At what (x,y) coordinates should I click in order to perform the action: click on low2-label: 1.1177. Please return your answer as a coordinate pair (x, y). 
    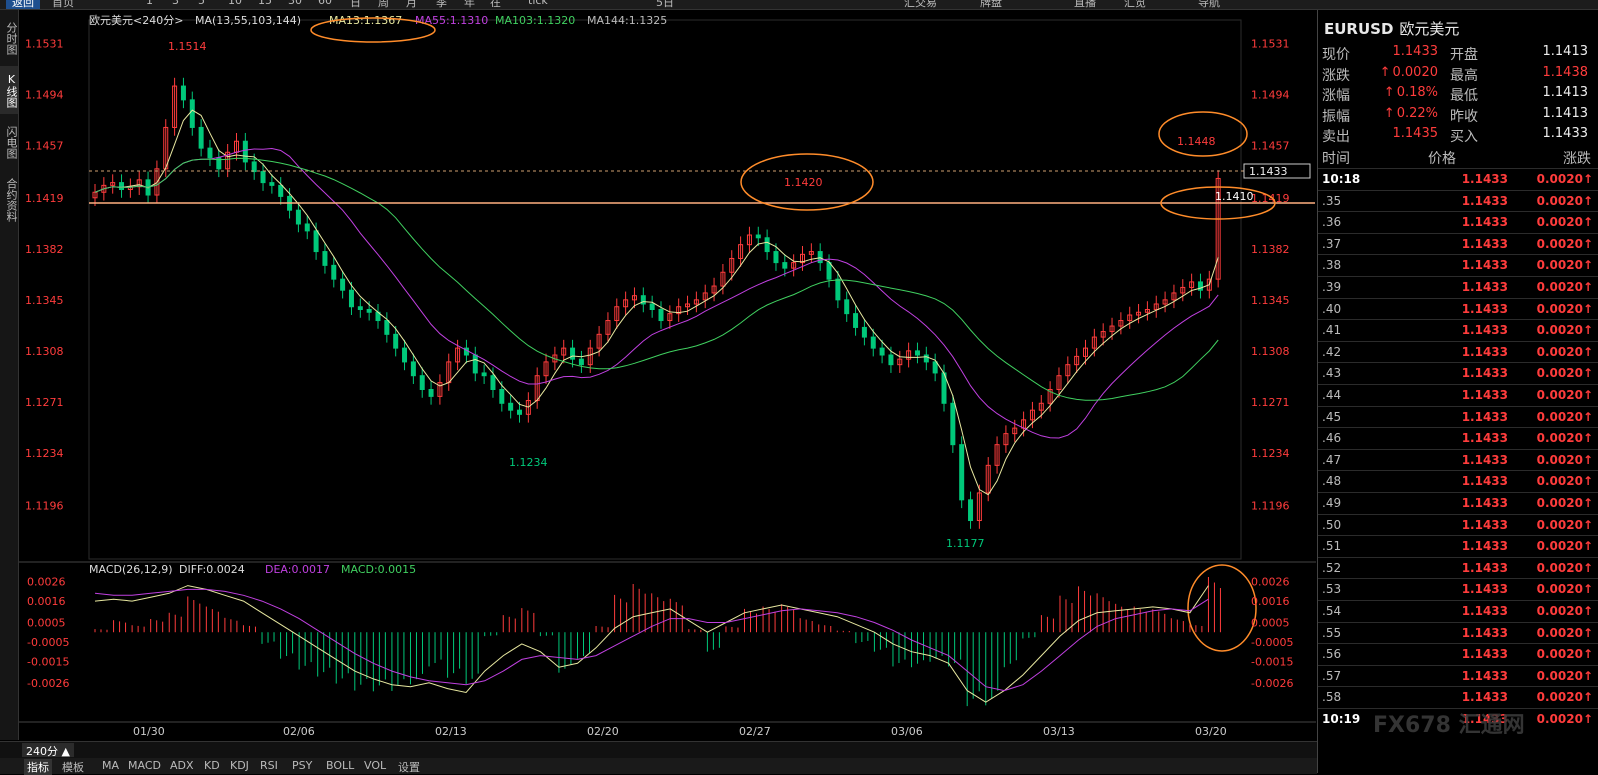
    Looking at the image, I should click on (965, 543).